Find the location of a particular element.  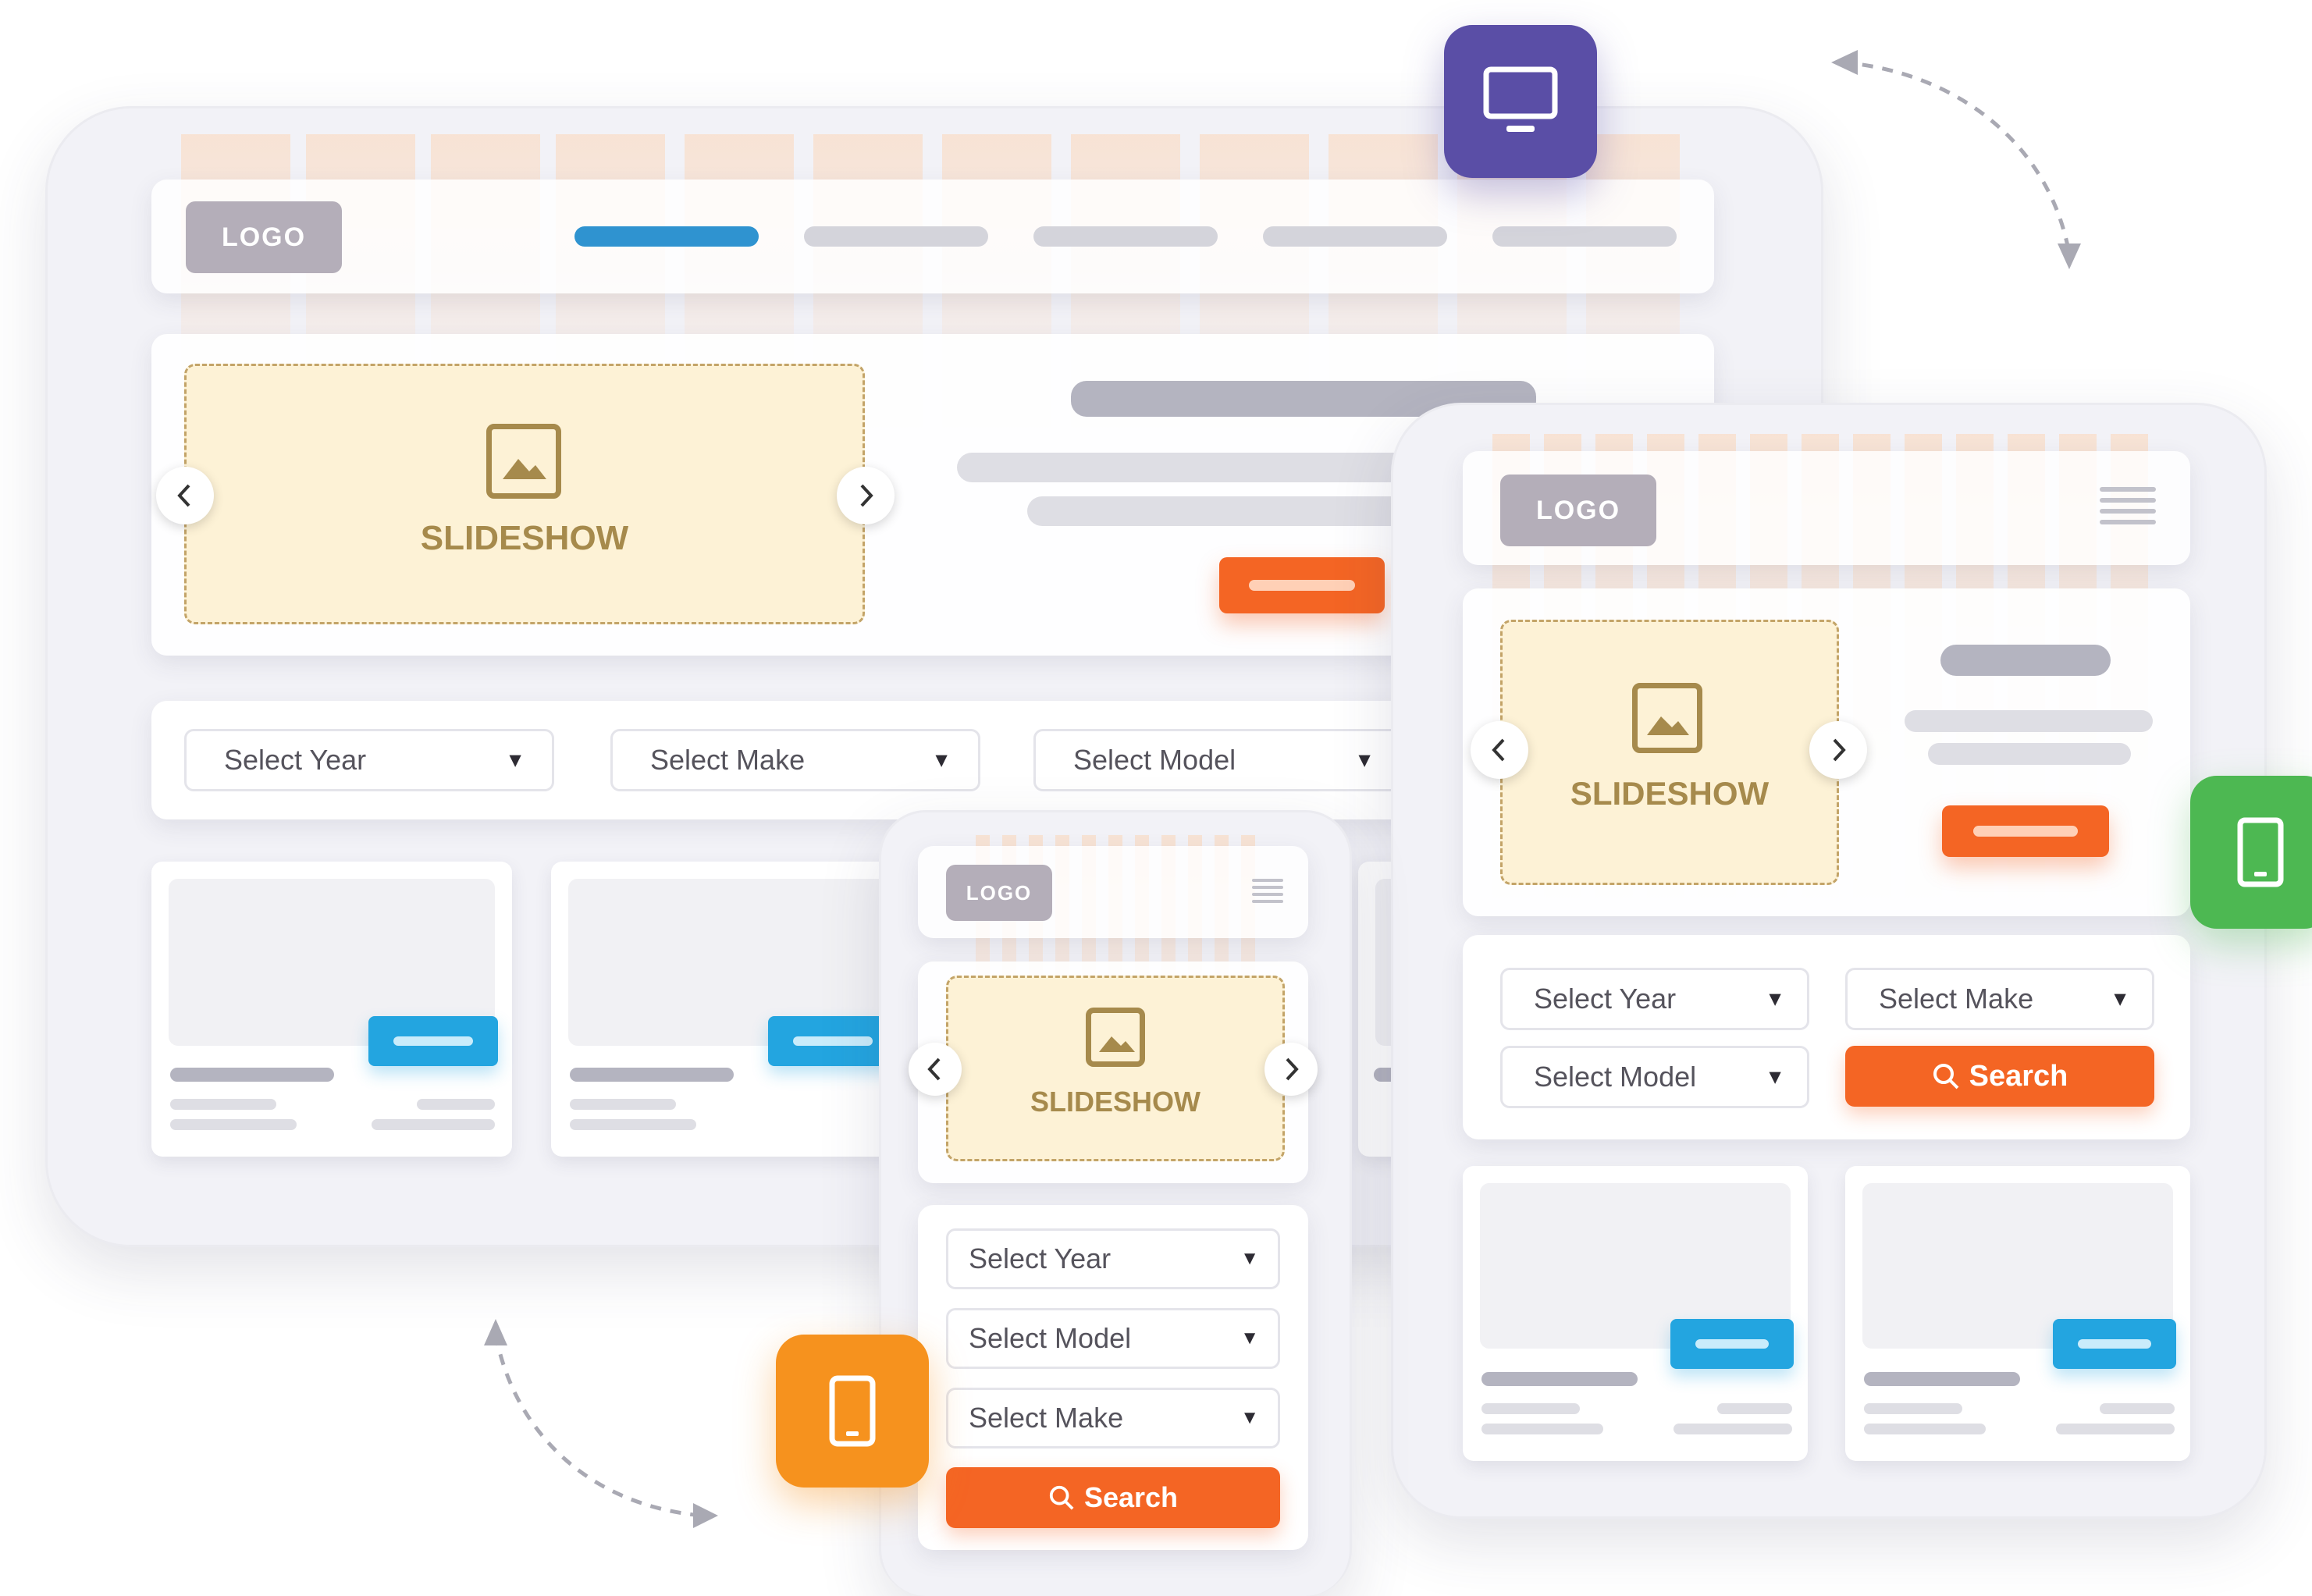

desktop-select-model: Select Model ▼ is located at coordinates (1218, 760).